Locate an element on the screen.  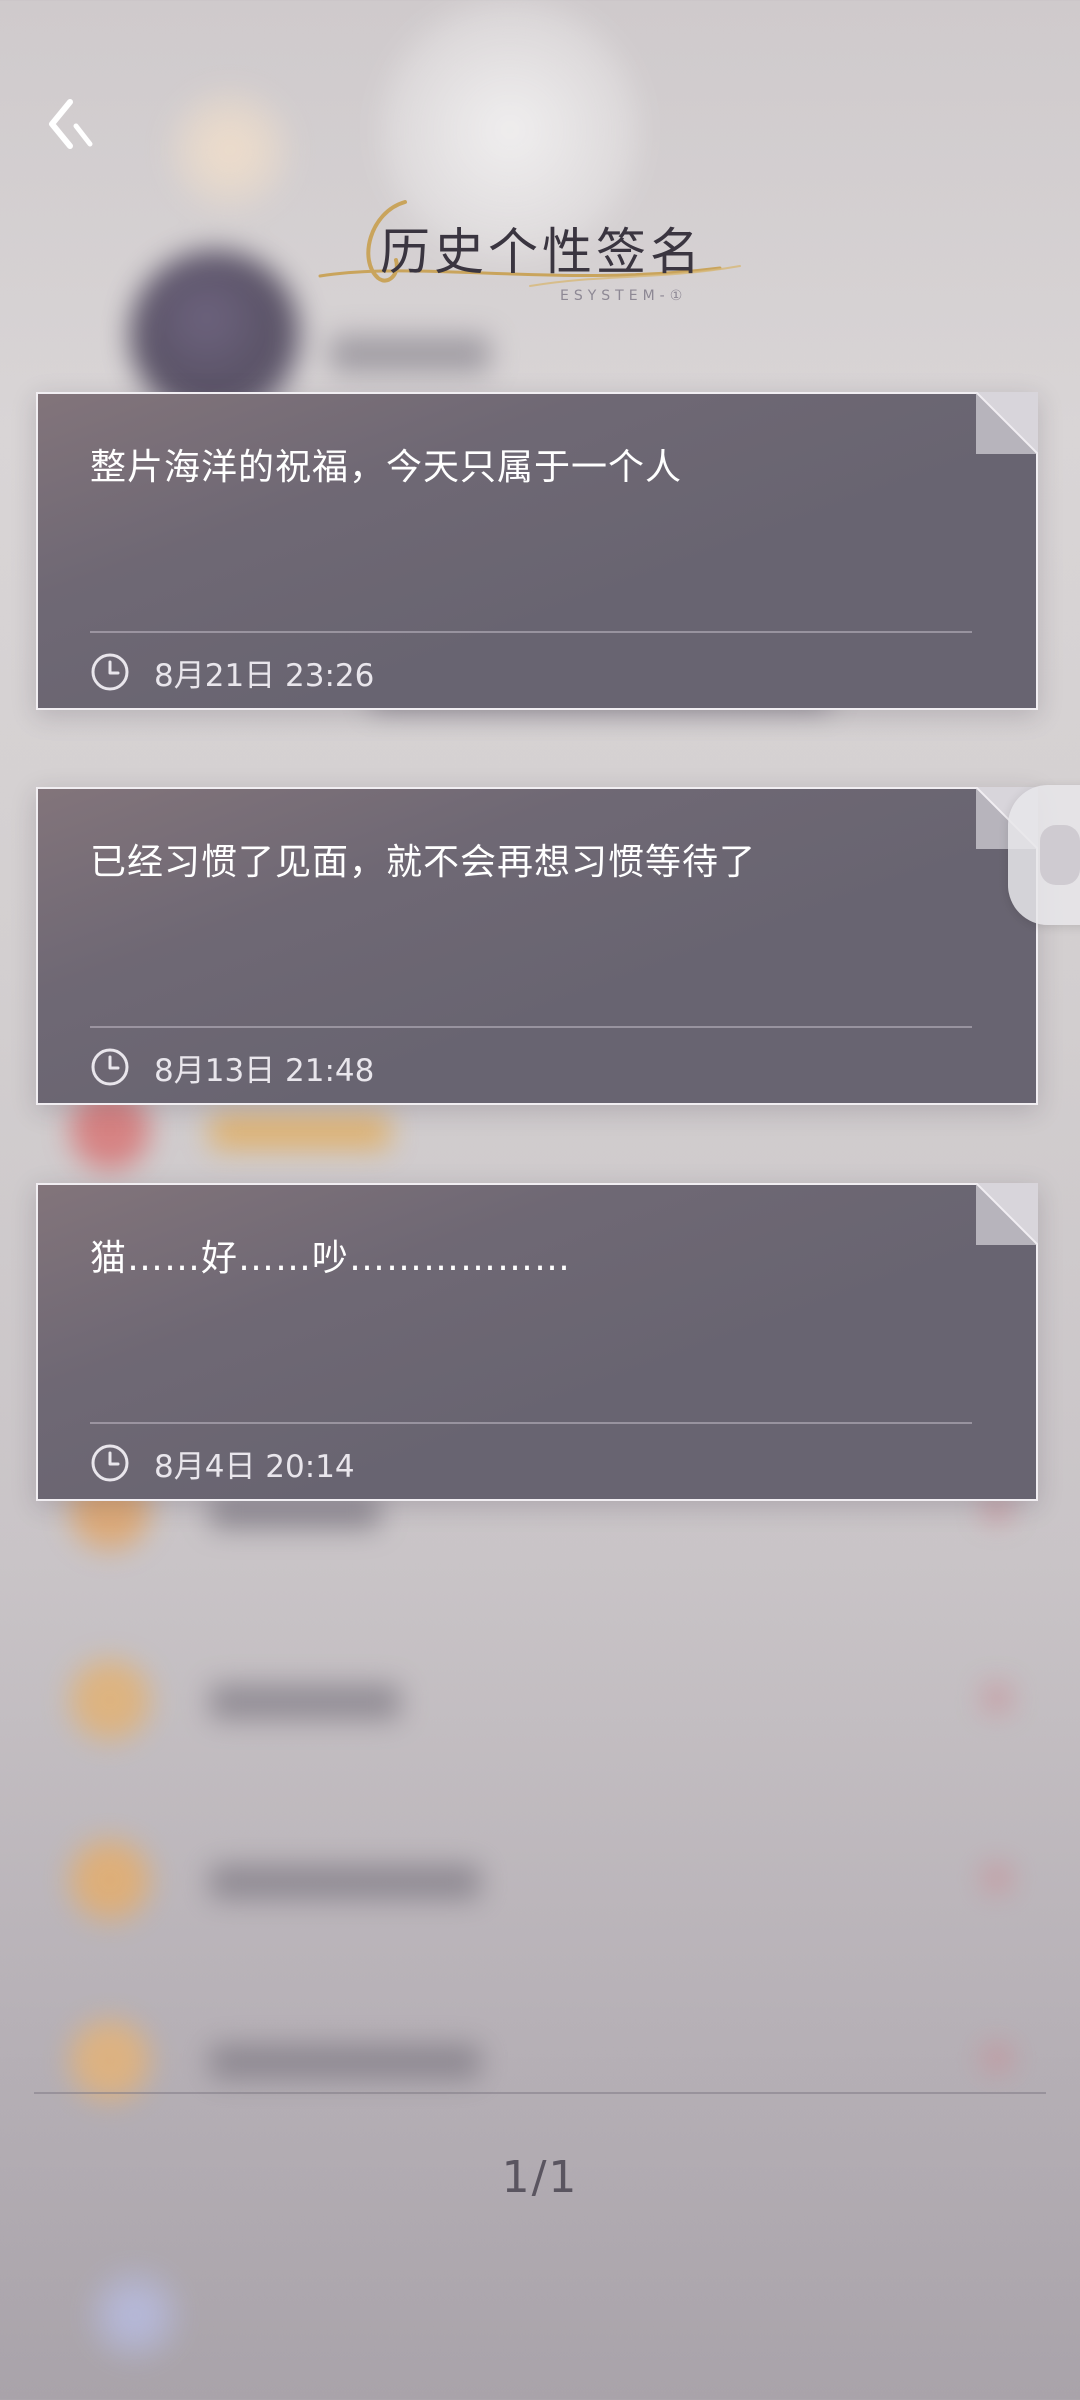
timestamp: 8月4日 20:14 is located at coordinates (254, 1466).